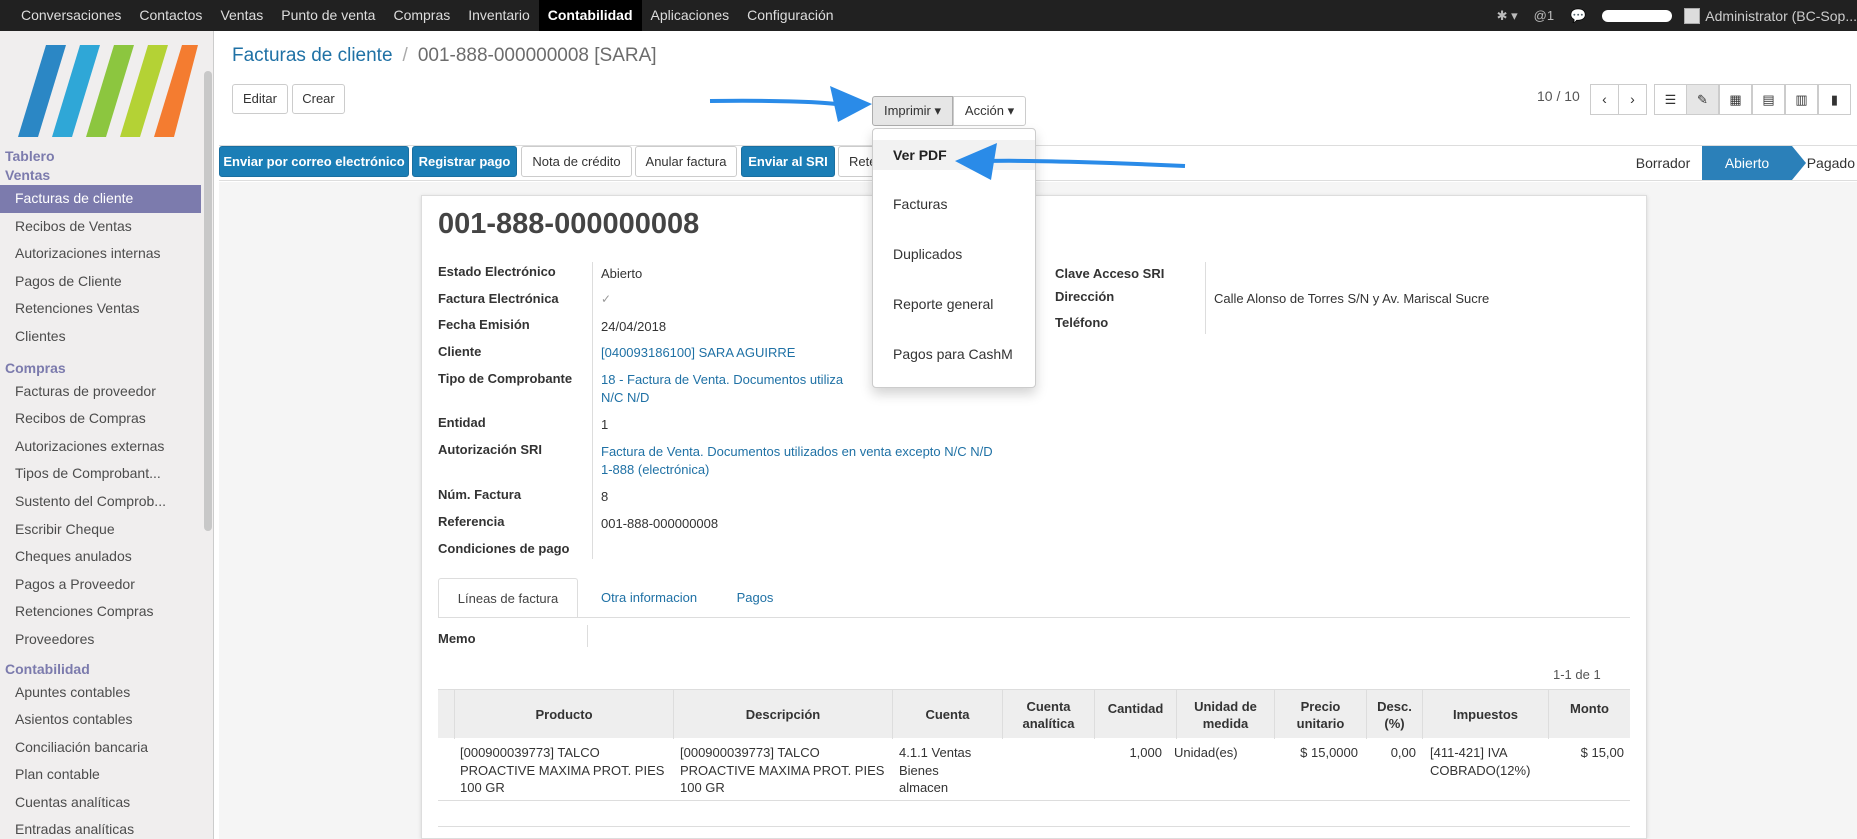  Describe the element at coordinates (100, 156) in the screenshot. I see `sidebar-section-tablero: Tablero` at that location.